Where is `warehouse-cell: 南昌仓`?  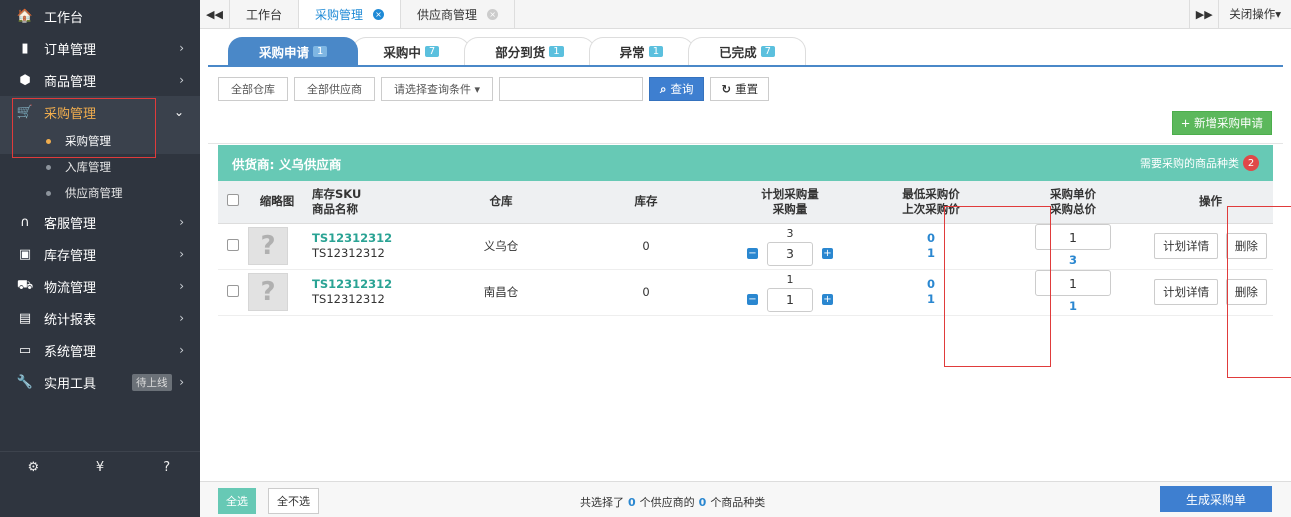
warehouse-cell: 南昌仓 is located at coordinates (501, 292).